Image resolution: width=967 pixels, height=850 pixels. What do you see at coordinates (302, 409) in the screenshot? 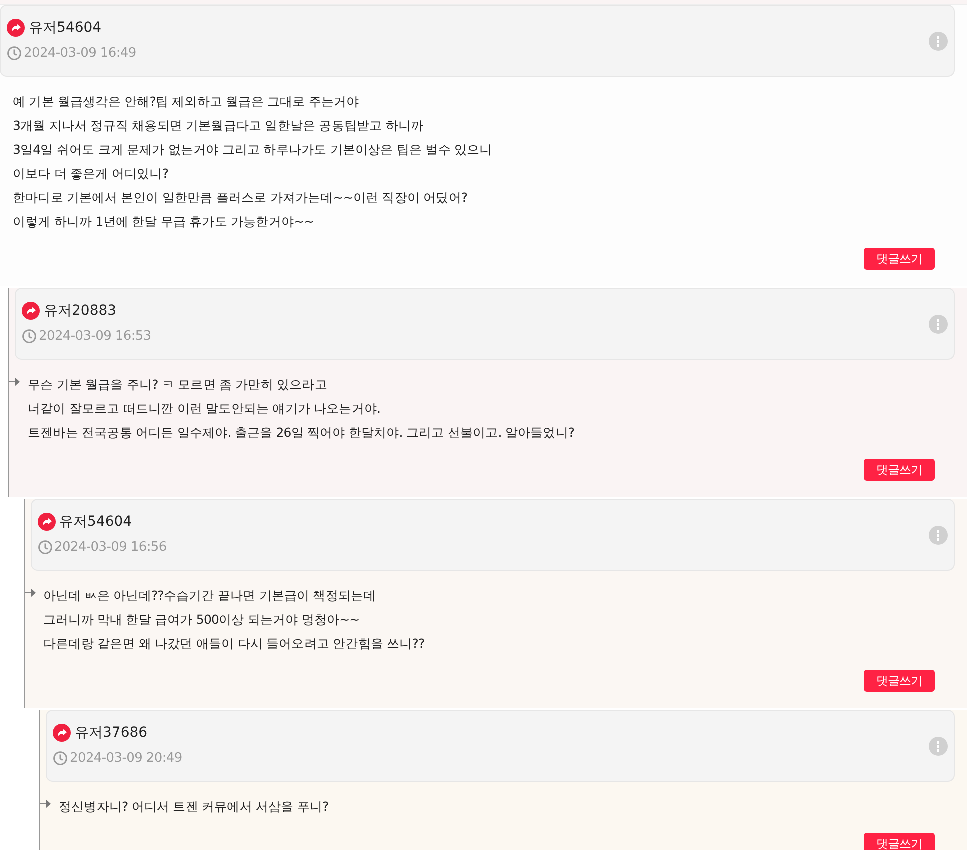
I see `comment-text: 무슨 기본 월급을 주니? ㅋ 모르면 좀 가만히 있으라고 너같이 잘모르고 떠드니깐 이런 말도안되는 얘기가 나오는거야. 트젠바는 전국공통 어디든 일수제야. 출근을 26일 찍어야 한달치야. 그리고 선불이고. 알아들었니?` at bounding box center [302, 409].